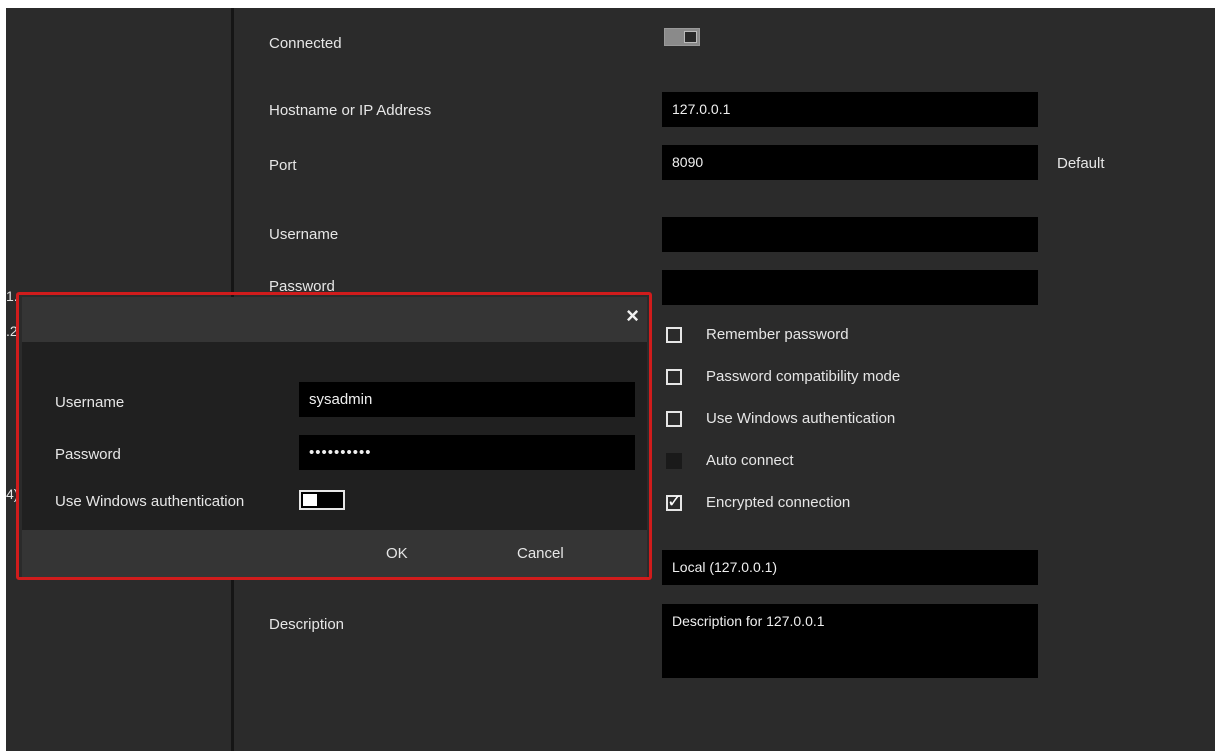 The height and width of the screenshot is (751, 1215). What do you see at coordinates (803, 376) in the screenshot?
I see `checkbox-label: Password compatibility mode` at bounding box center [803, 376].